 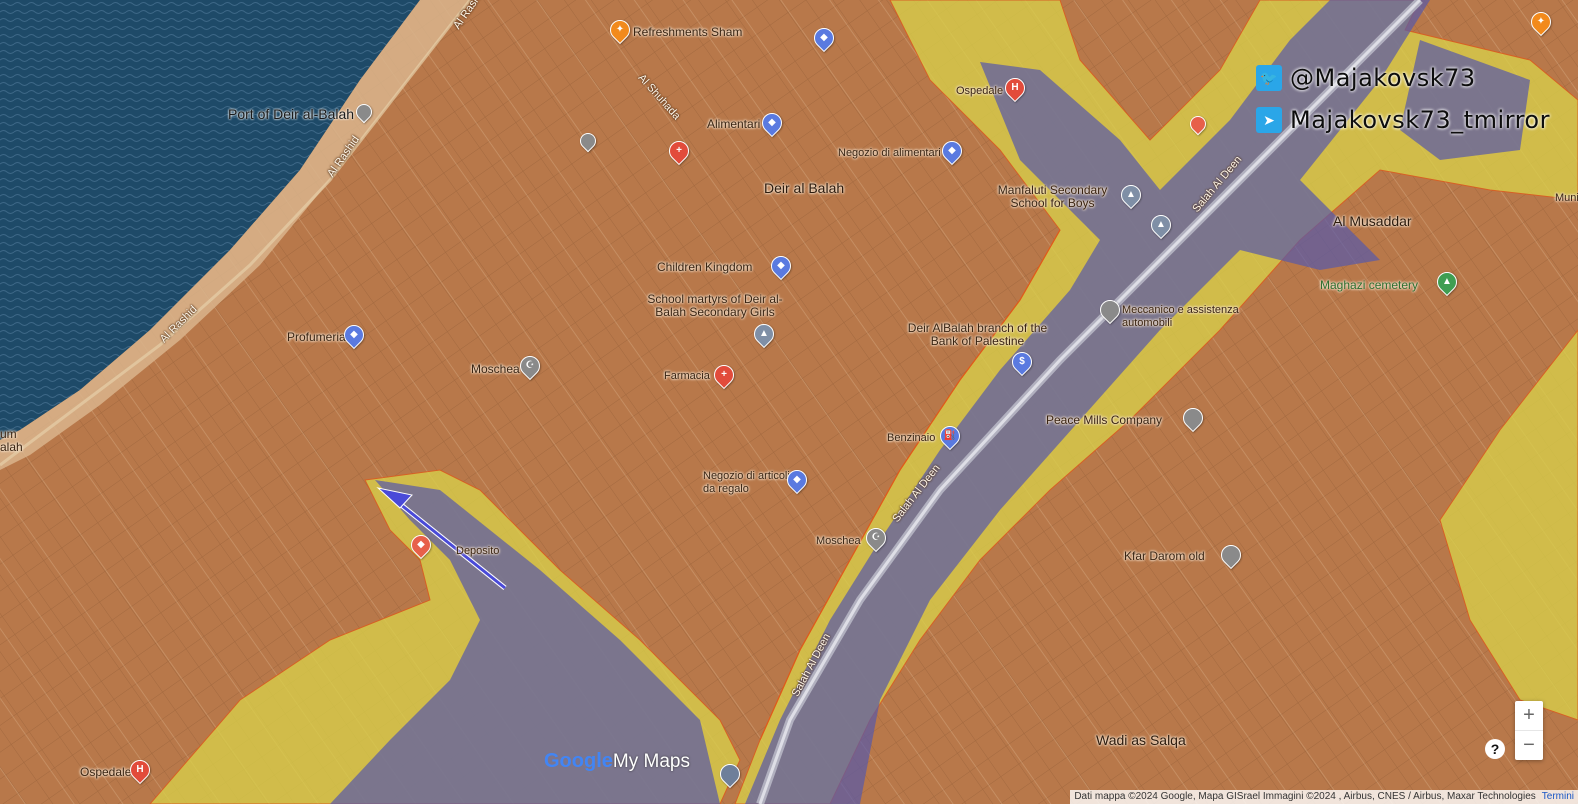 What do you see at coordinates (1420, 120) in the screenshot?
I see `telegram-handle-text: Majakovsk73_tmirror` at bounding box center [1420, 120].